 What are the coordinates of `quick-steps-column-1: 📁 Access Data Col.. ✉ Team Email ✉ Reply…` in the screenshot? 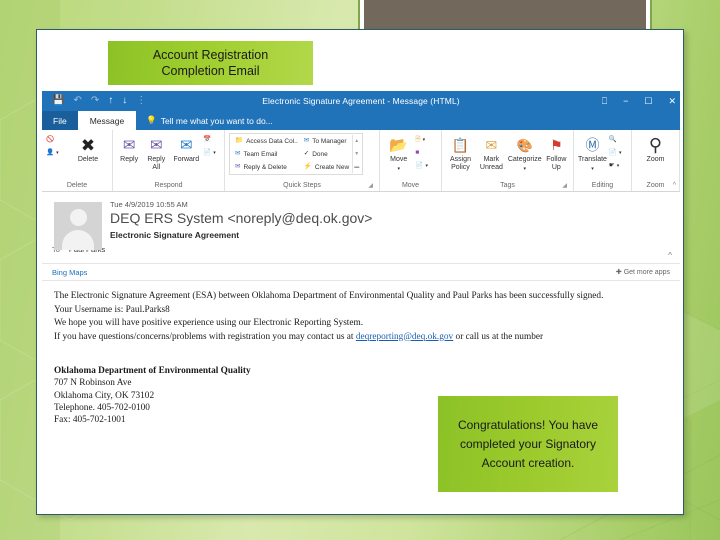 It's located at (266, 154).